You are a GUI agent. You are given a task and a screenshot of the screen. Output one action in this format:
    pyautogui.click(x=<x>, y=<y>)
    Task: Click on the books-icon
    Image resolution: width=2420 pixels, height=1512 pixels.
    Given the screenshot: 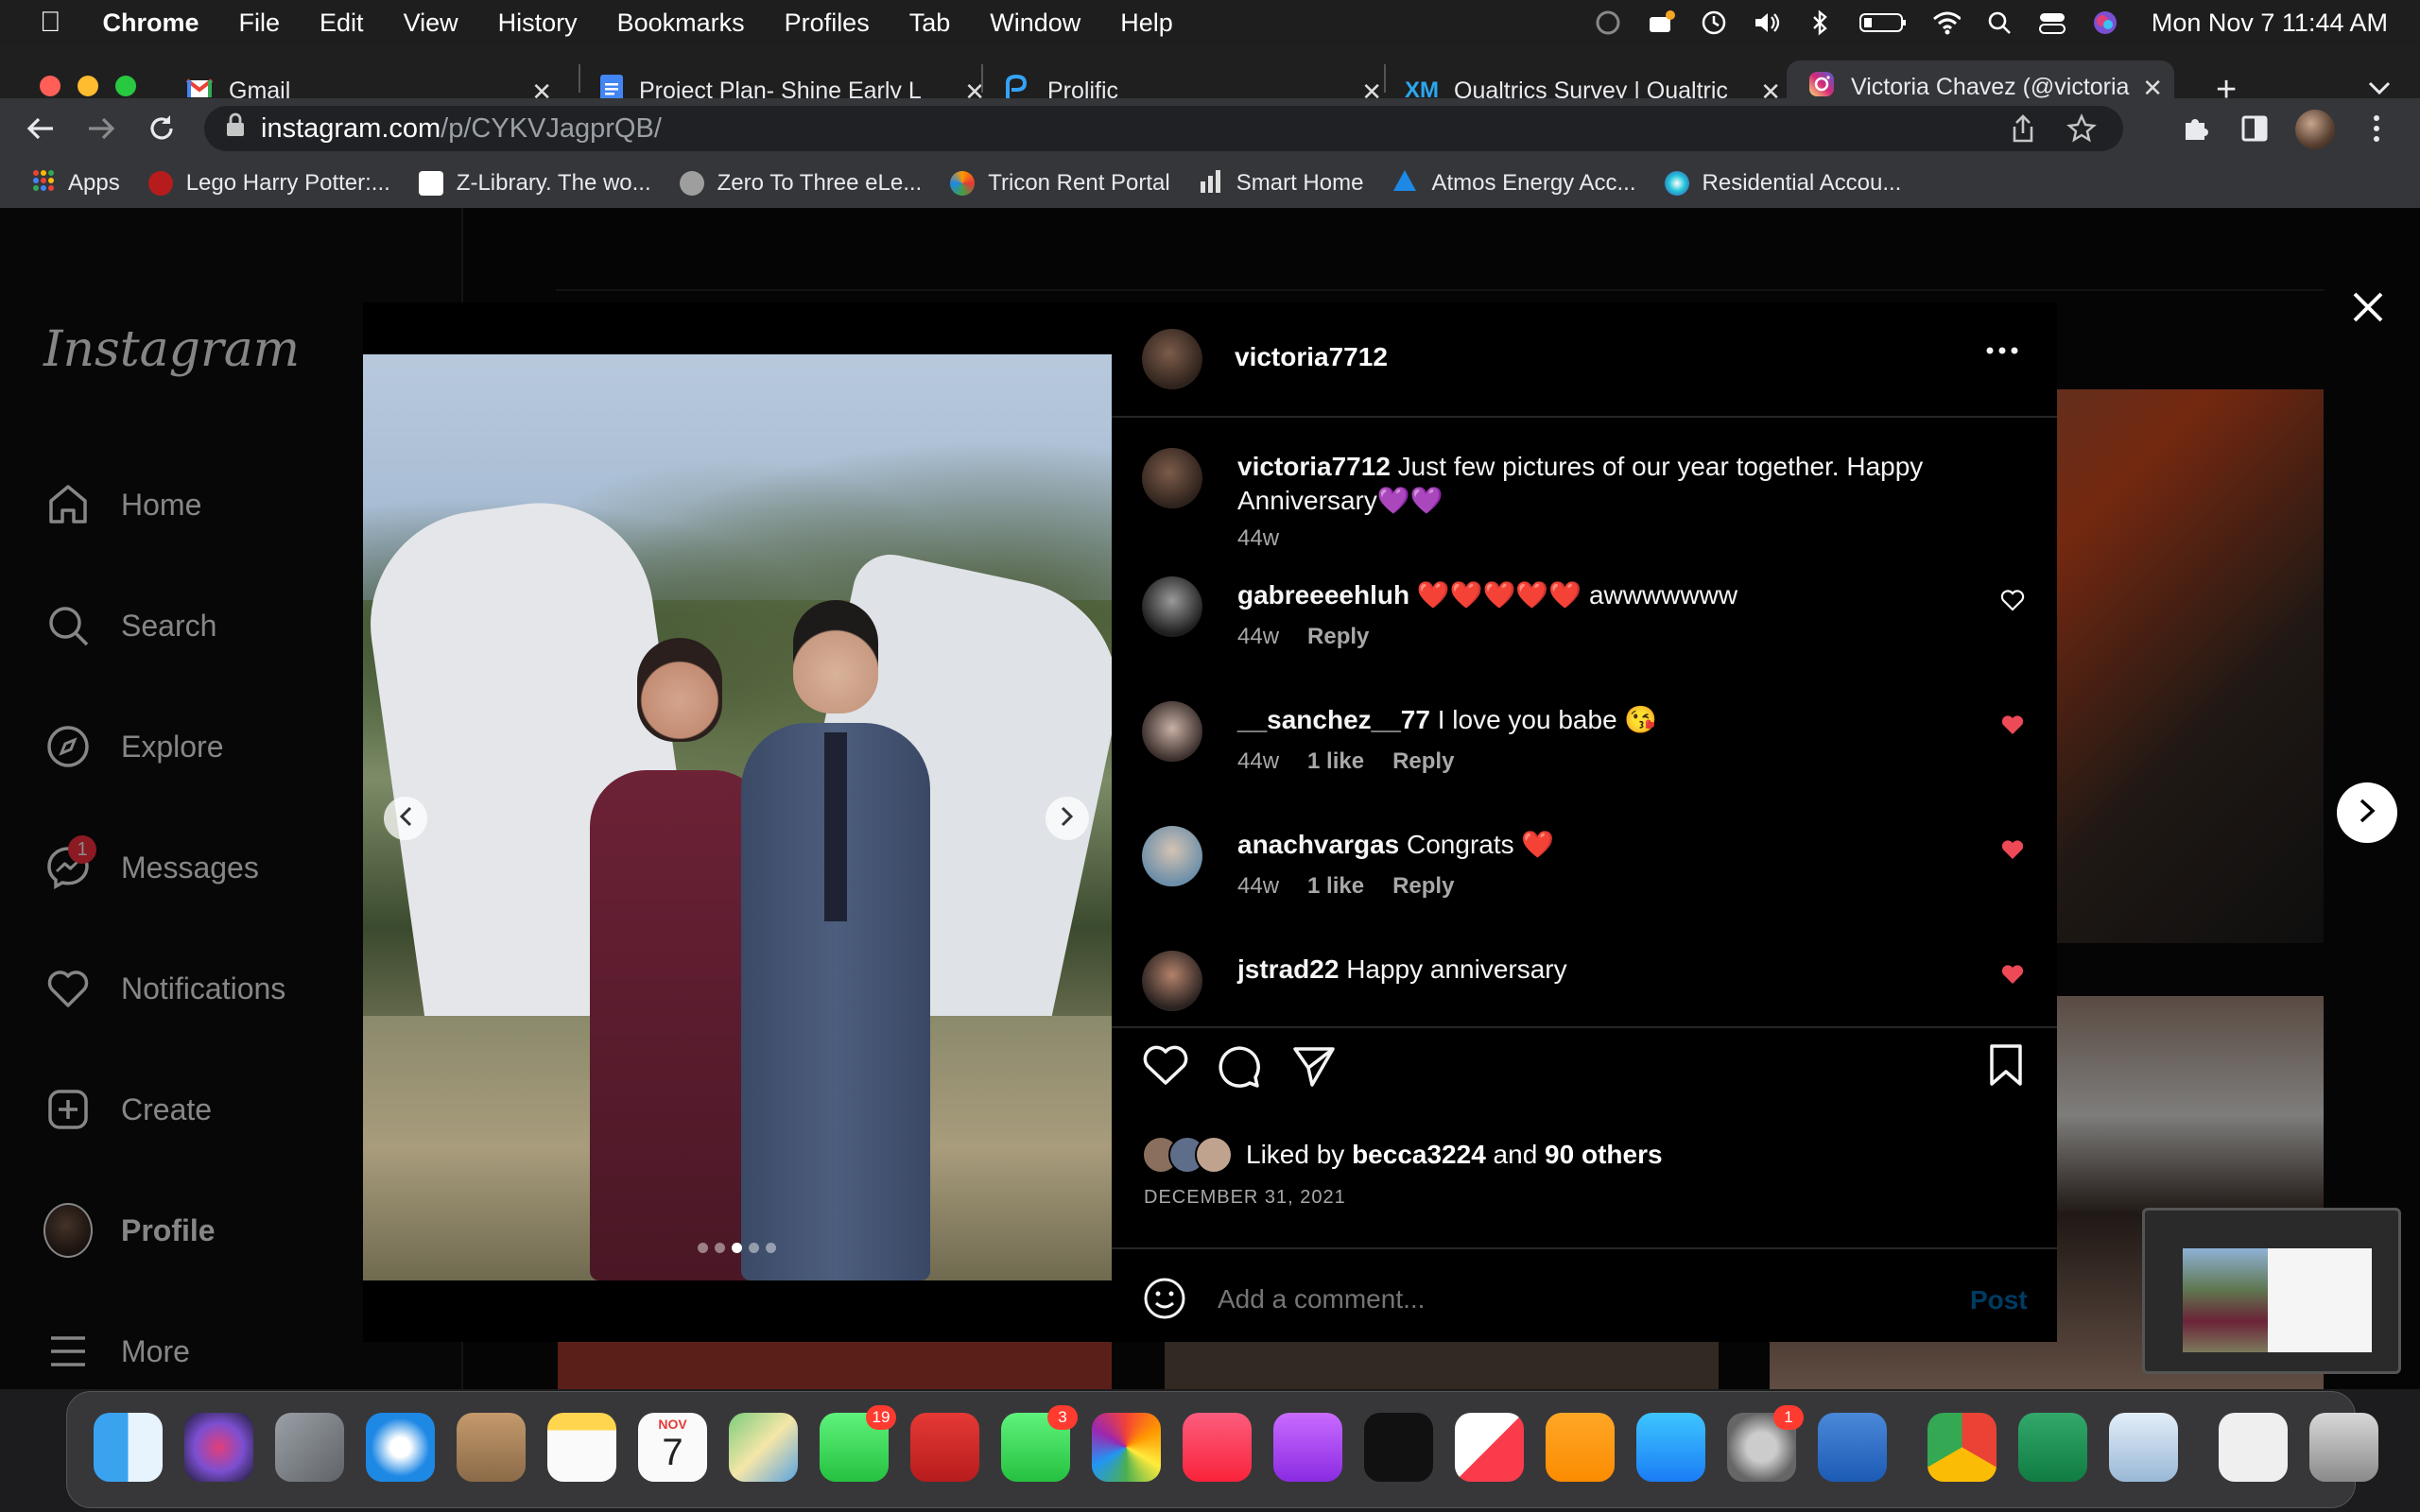 What is the action you would take?
    pyautogui.click(x=1580, y=1447)
    